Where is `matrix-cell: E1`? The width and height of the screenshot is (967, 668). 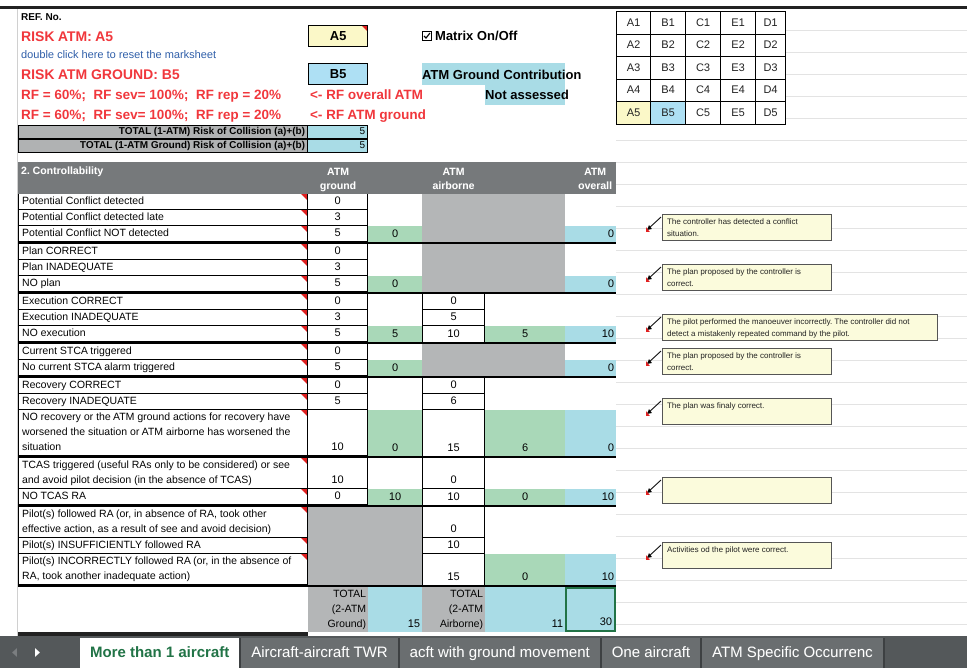
matrix-cell: E1 is located at coordinates (738, 23).